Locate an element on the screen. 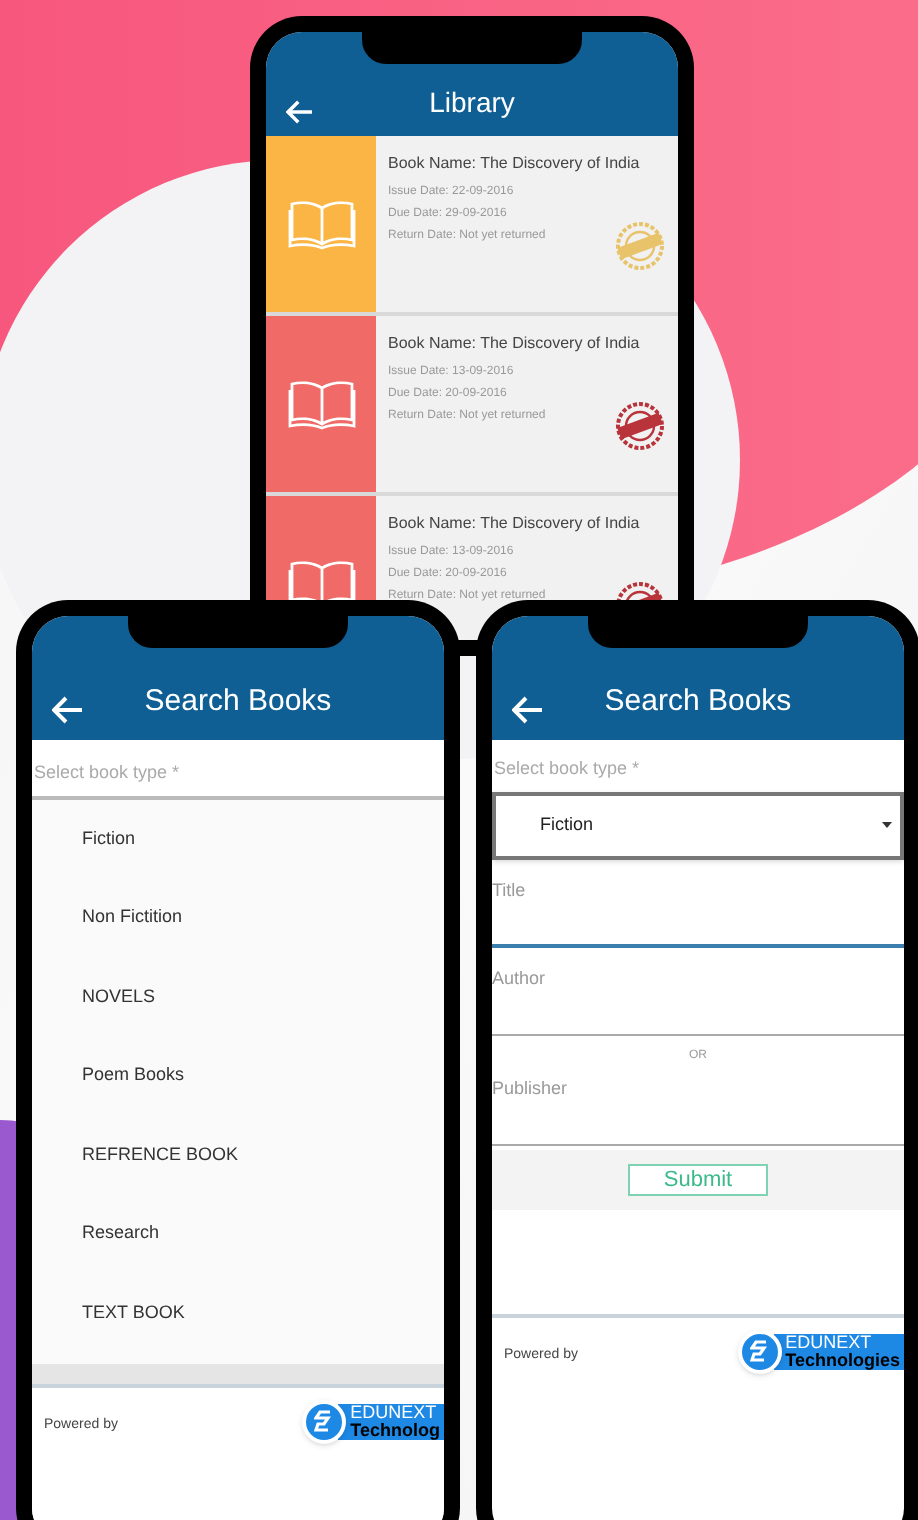 This screenshot has height=1520, width=918. text-input-field: Author is located at coordinates (698, 995).